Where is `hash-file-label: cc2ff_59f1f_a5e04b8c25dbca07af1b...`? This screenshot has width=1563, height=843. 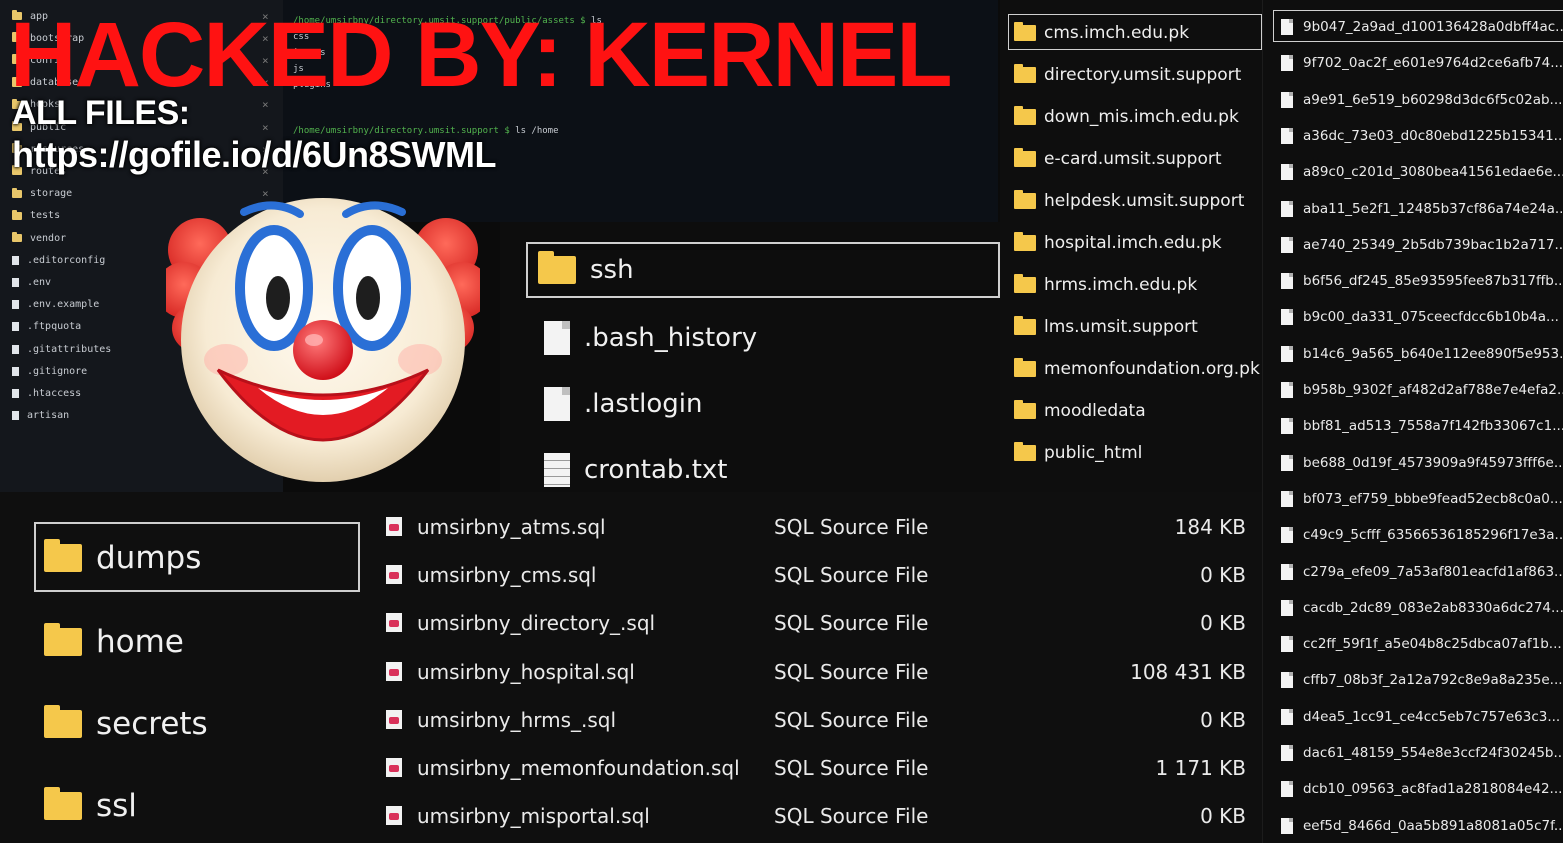 hash-file-label: cc2ff_59f1f_a5e04b8c25dbca07af1b... is located at coordinates (1432, 644).